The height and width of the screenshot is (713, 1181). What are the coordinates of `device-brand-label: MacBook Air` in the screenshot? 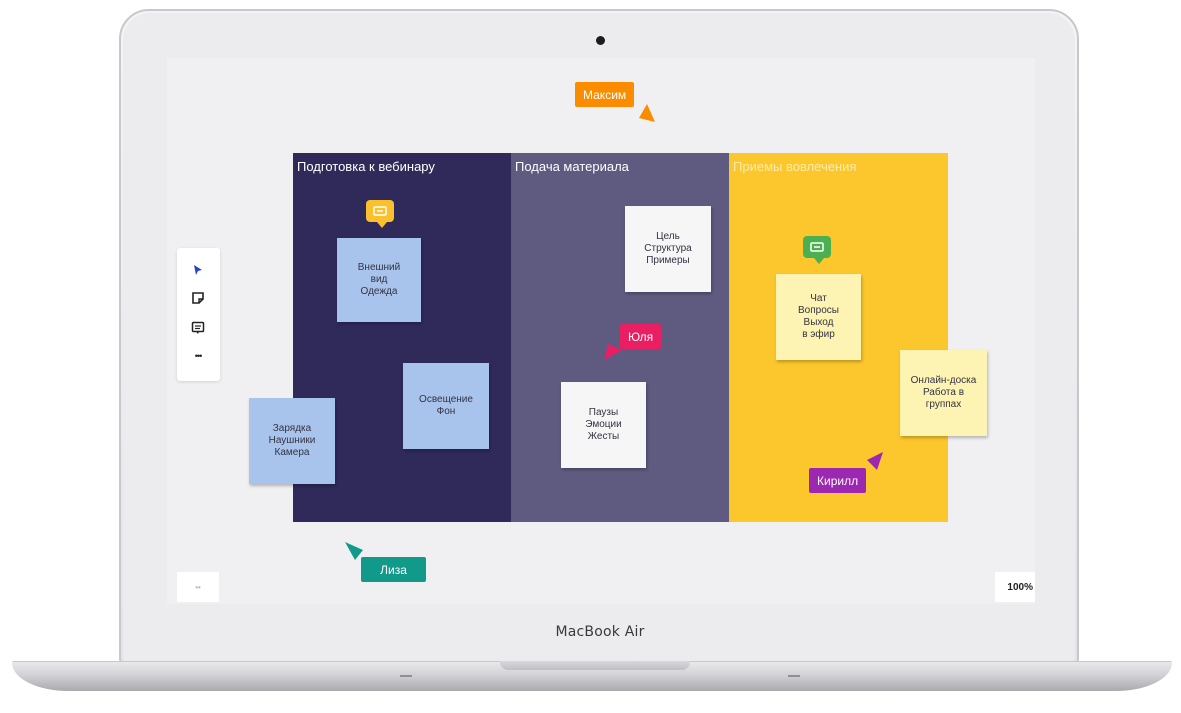 It's located at (600, 632).